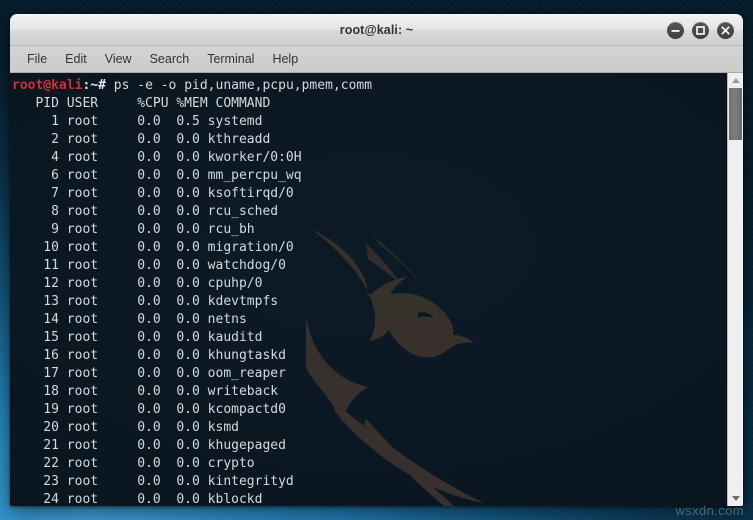  Describe the element at coordinates (137, 499) in the screenshot. I see `process-table-row: 24 root 0.0 0.0 kblockd` at that location.